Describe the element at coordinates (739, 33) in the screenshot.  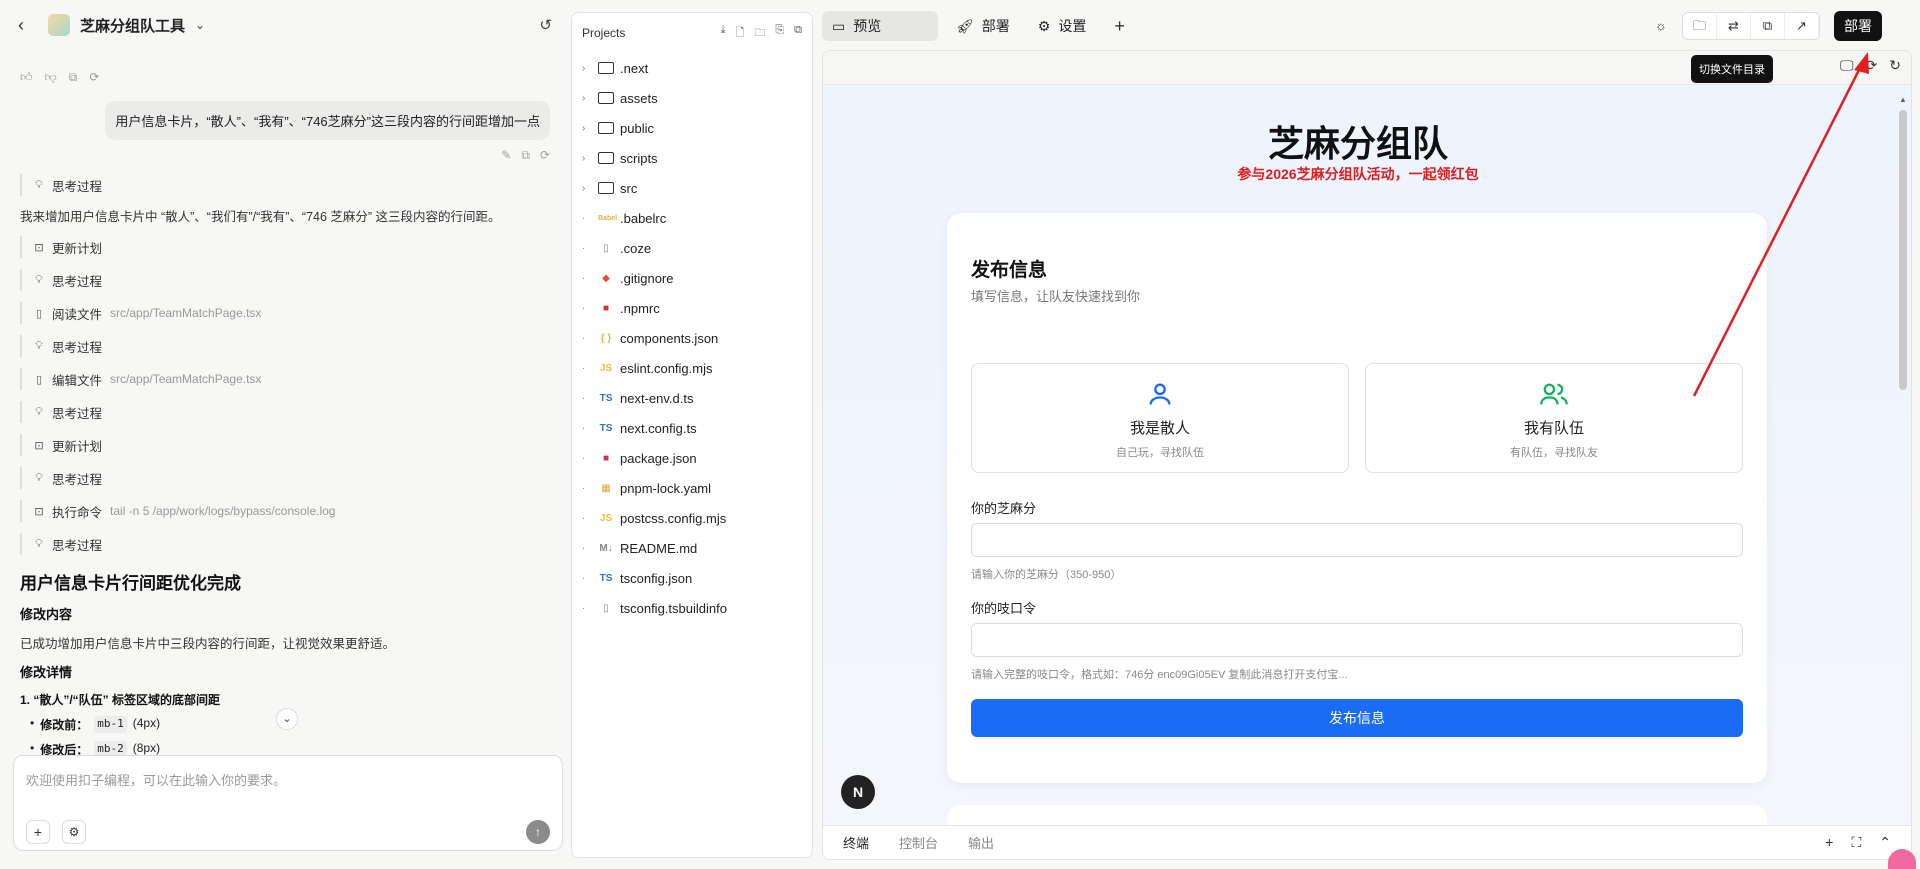
I see `new-file-icon: 🗋︎` at that location.